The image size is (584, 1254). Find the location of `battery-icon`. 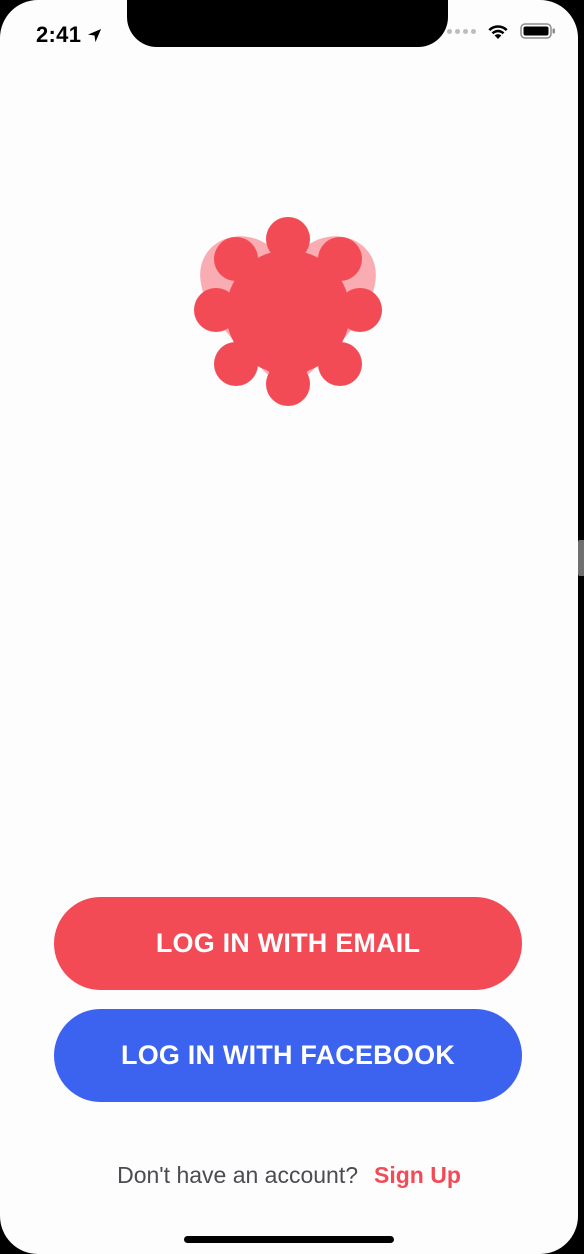

battery-icon is located at coordinates (537, 31).